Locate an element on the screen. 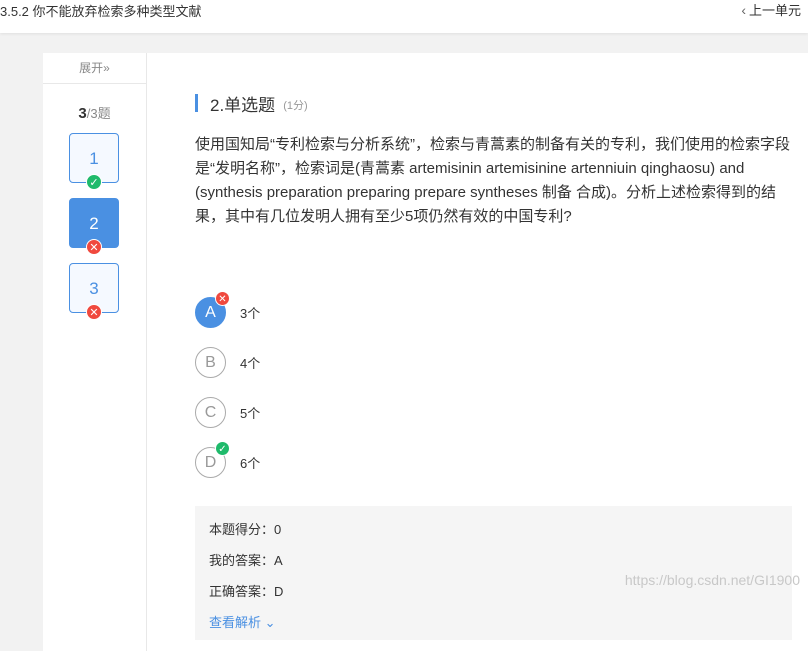 This screenshot has width=808, height=651. option-letter-circle: D ✓ is located at coordinates (212, 459).